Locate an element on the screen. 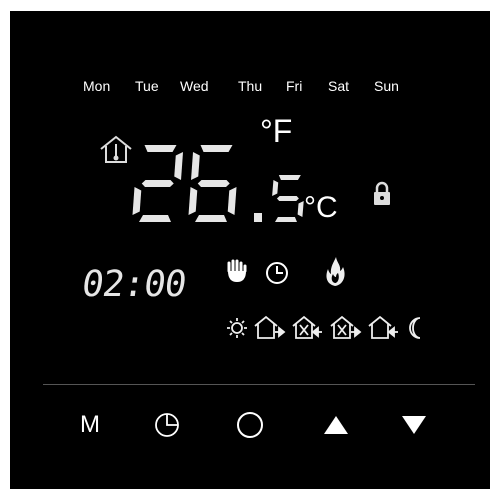  up-arrow-icon is located at coordinates (336, 425).